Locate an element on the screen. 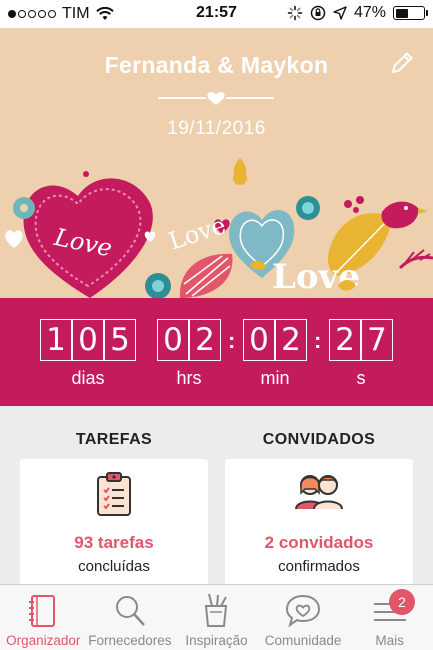  notification-badge: 2 is located at coordinates (401, 602).